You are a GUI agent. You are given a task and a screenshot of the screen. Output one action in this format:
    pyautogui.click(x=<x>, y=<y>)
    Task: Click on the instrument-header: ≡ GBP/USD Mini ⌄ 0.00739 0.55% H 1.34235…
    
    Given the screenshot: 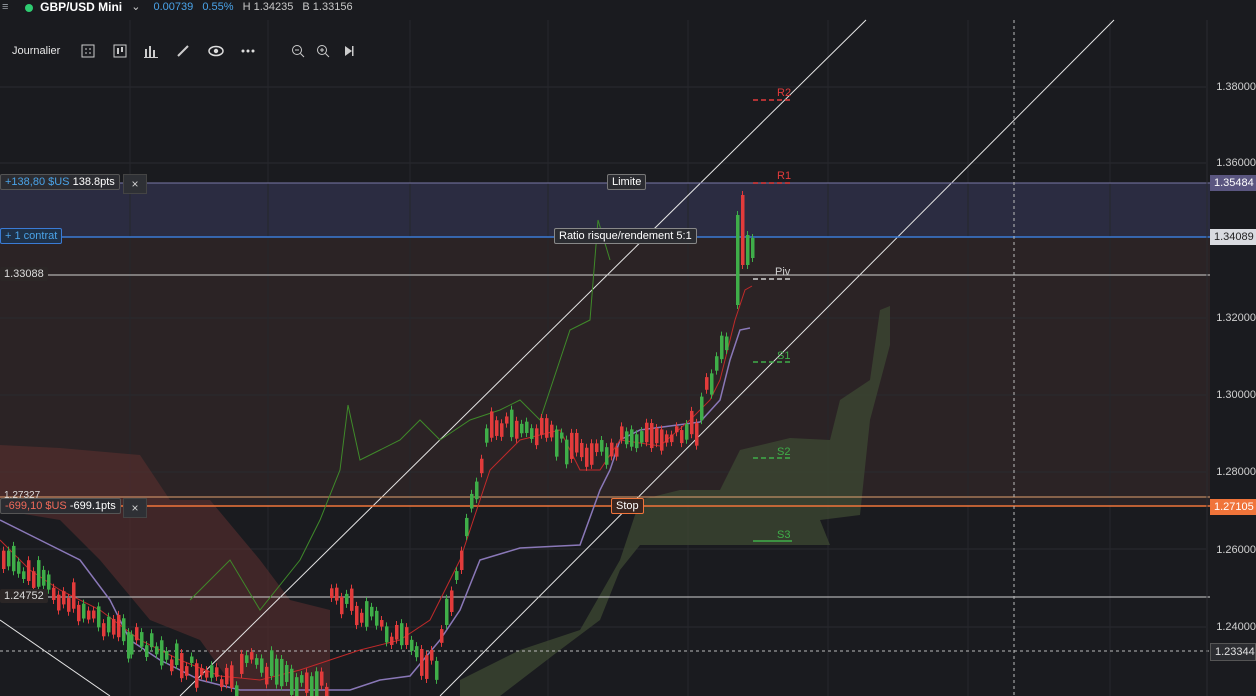 What is the action you would take?
    pyautogui.click(x=628, y=8)
    